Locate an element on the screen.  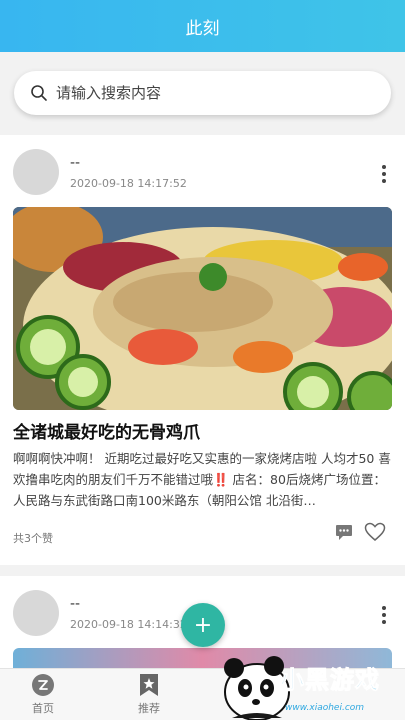
tab-recommend: 推荐 is located at coordinates (149, 694).